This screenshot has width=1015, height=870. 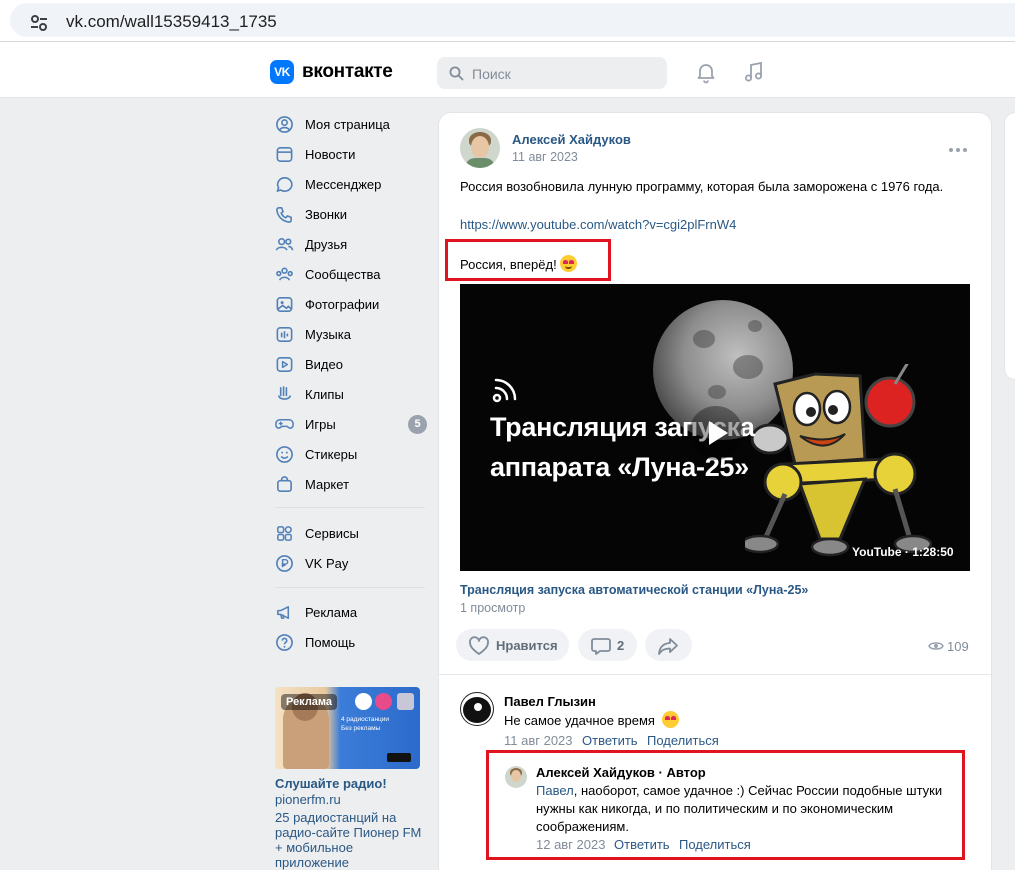 What do you see at coordinates (610, 740) in the screenshot?
I see `reply-button: Ответить` at bounding box center [610, 740].